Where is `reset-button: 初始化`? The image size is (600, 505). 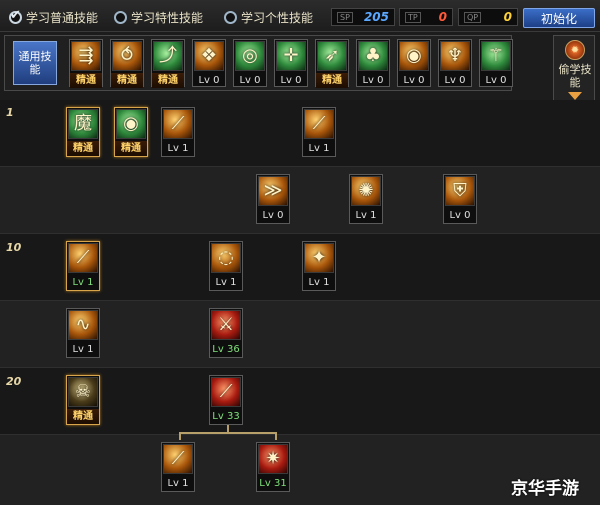 reset-button: 初始化 is located at coordinates (559, 18).